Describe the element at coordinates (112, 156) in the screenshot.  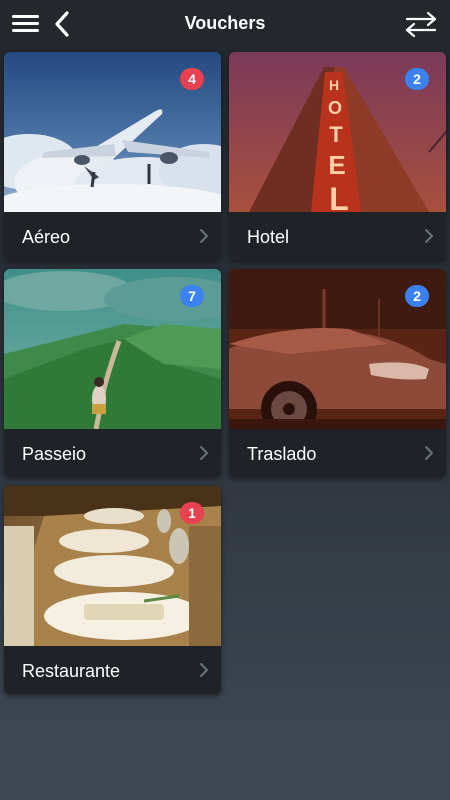
I see `voucher-card-aereo: 4 Aéreo` at that location.